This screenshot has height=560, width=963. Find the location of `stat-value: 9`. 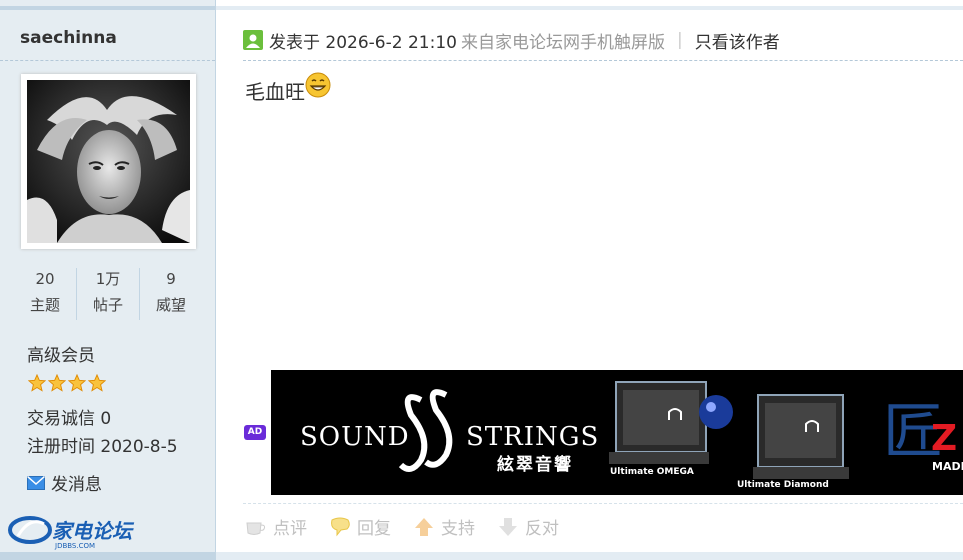

stat-value: 9 is located at coordinates (171, 279).